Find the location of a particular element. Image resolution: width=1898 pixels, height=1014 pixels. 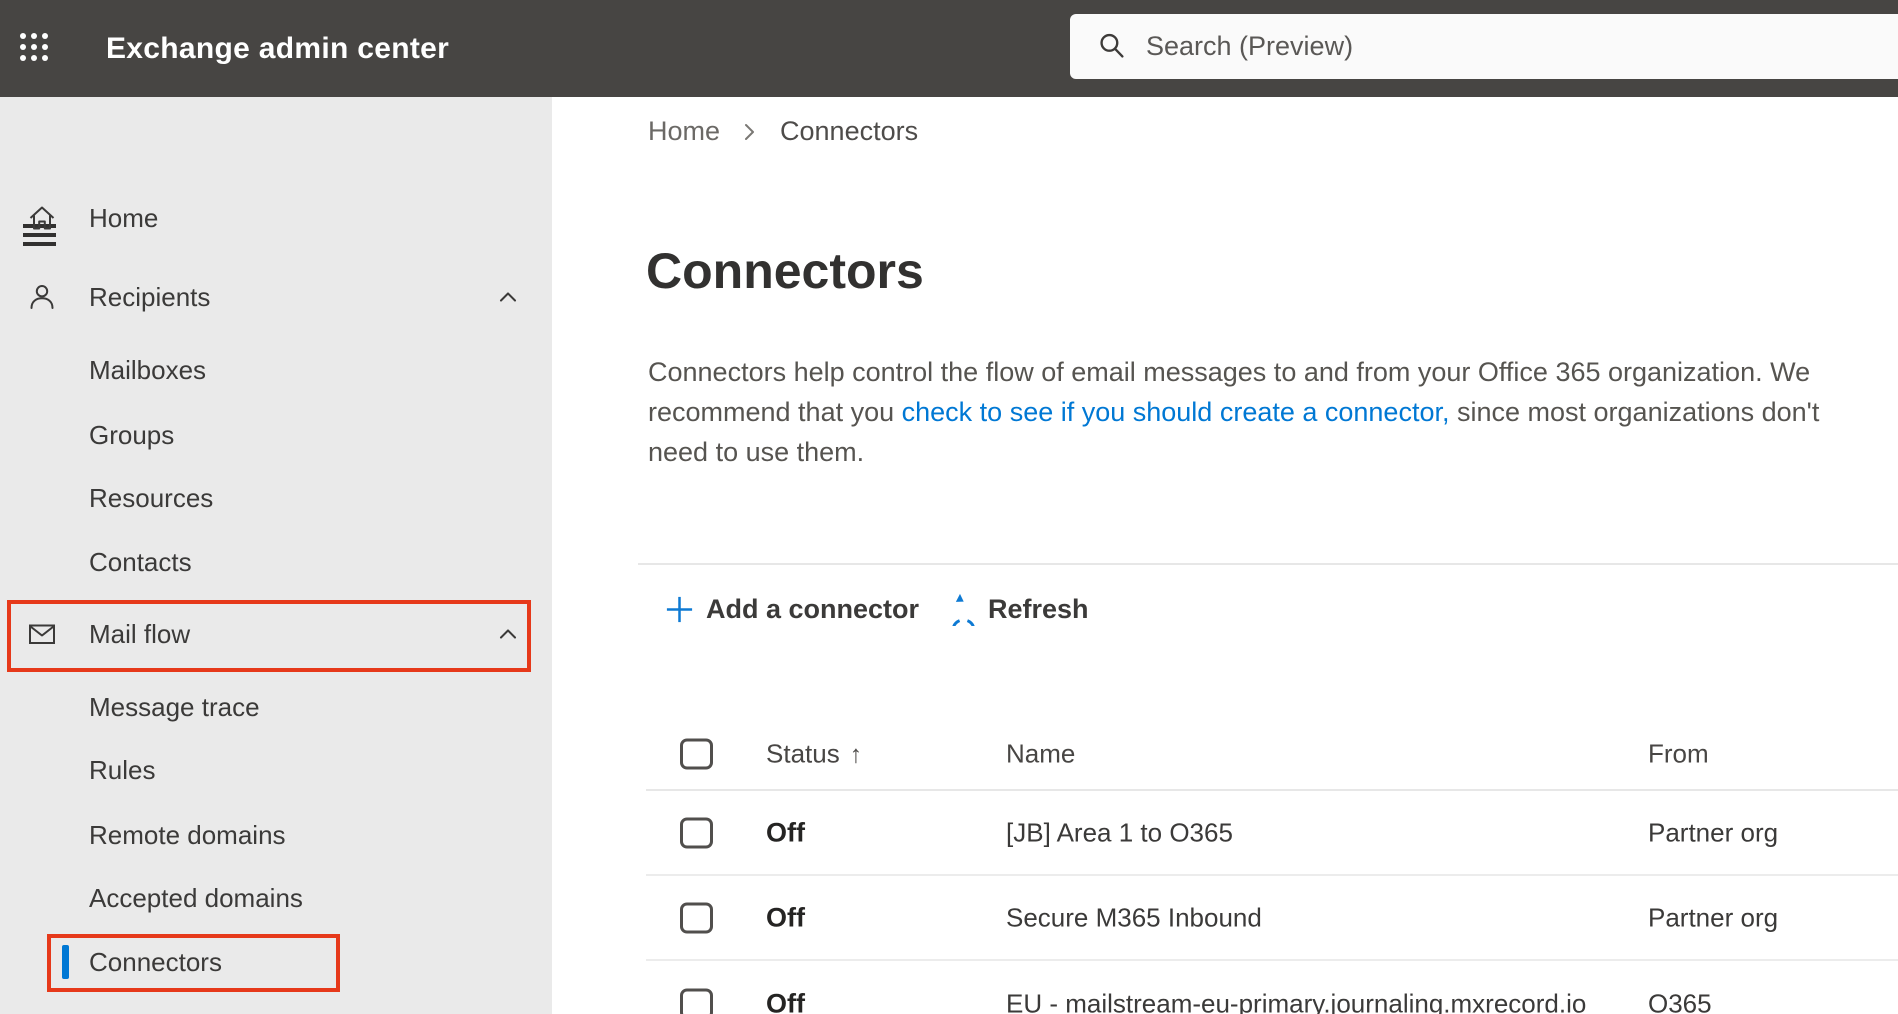

sidebar-item-contacts: Contacts is located at coordinates (276, 562).